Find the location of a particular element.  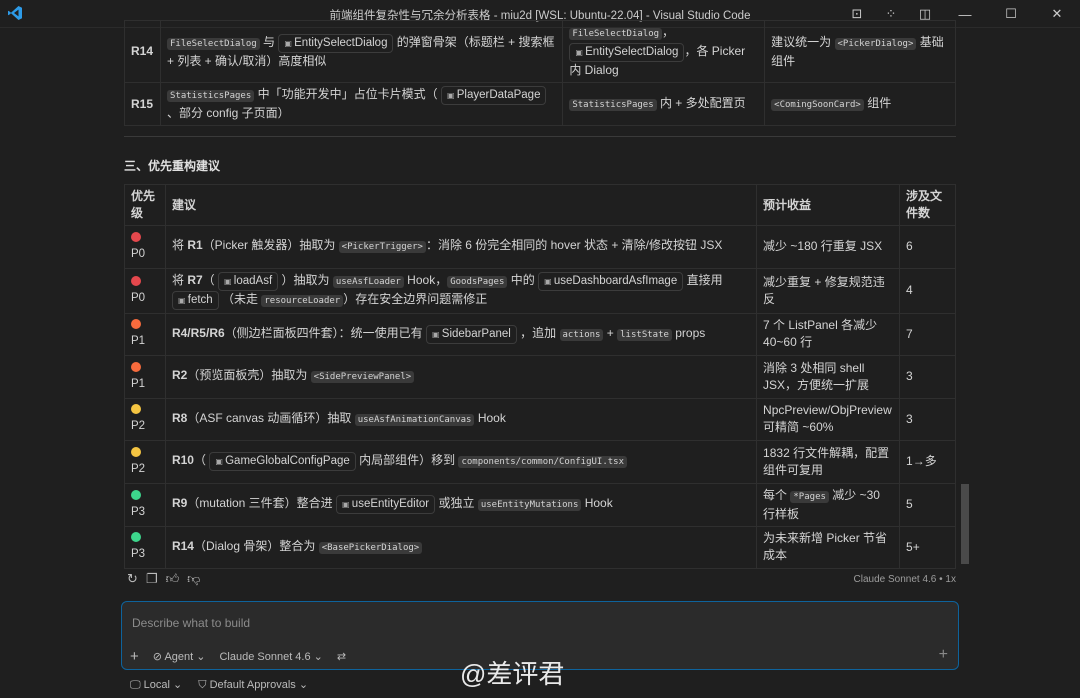

add-context-button: + is located at coordinates (134, 656).